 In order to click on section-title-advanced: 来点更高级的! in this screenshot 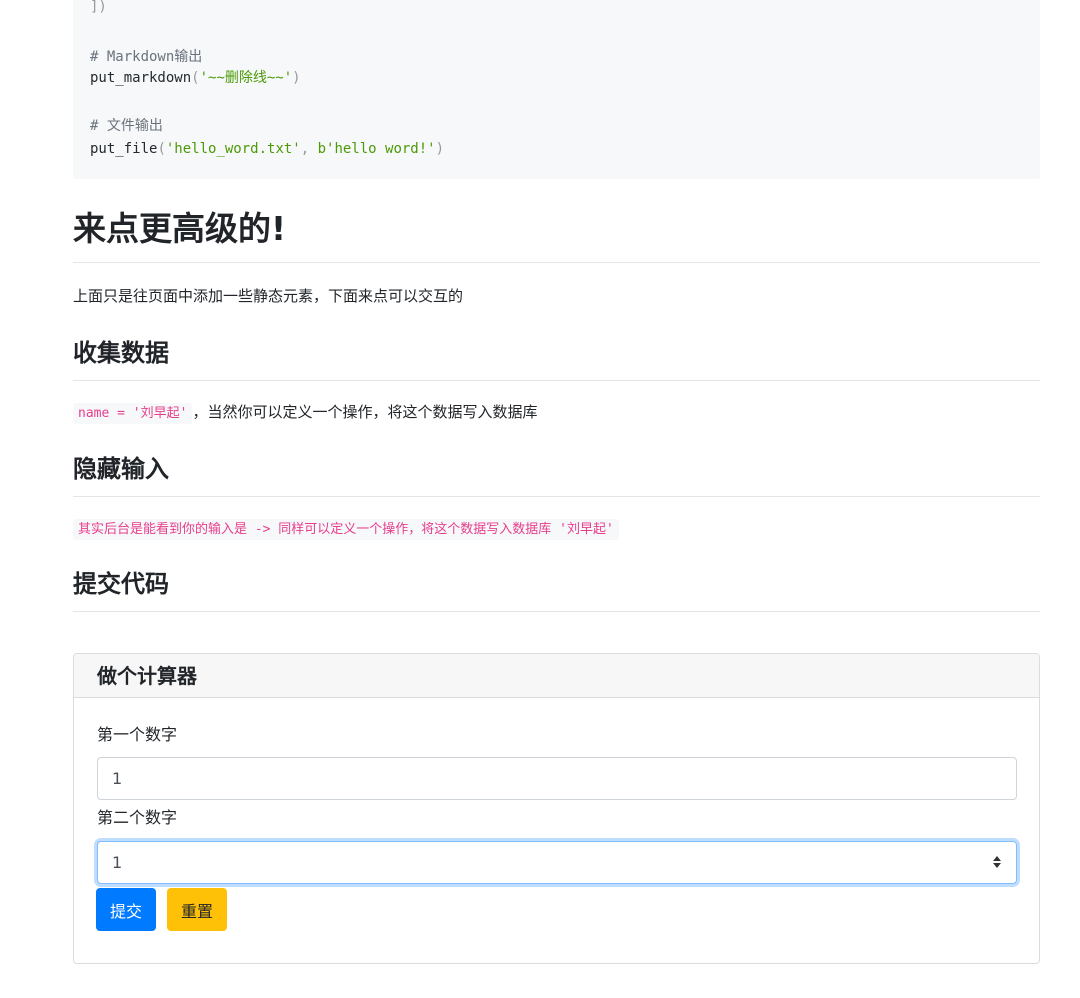, I will do `click(556, 234)`.